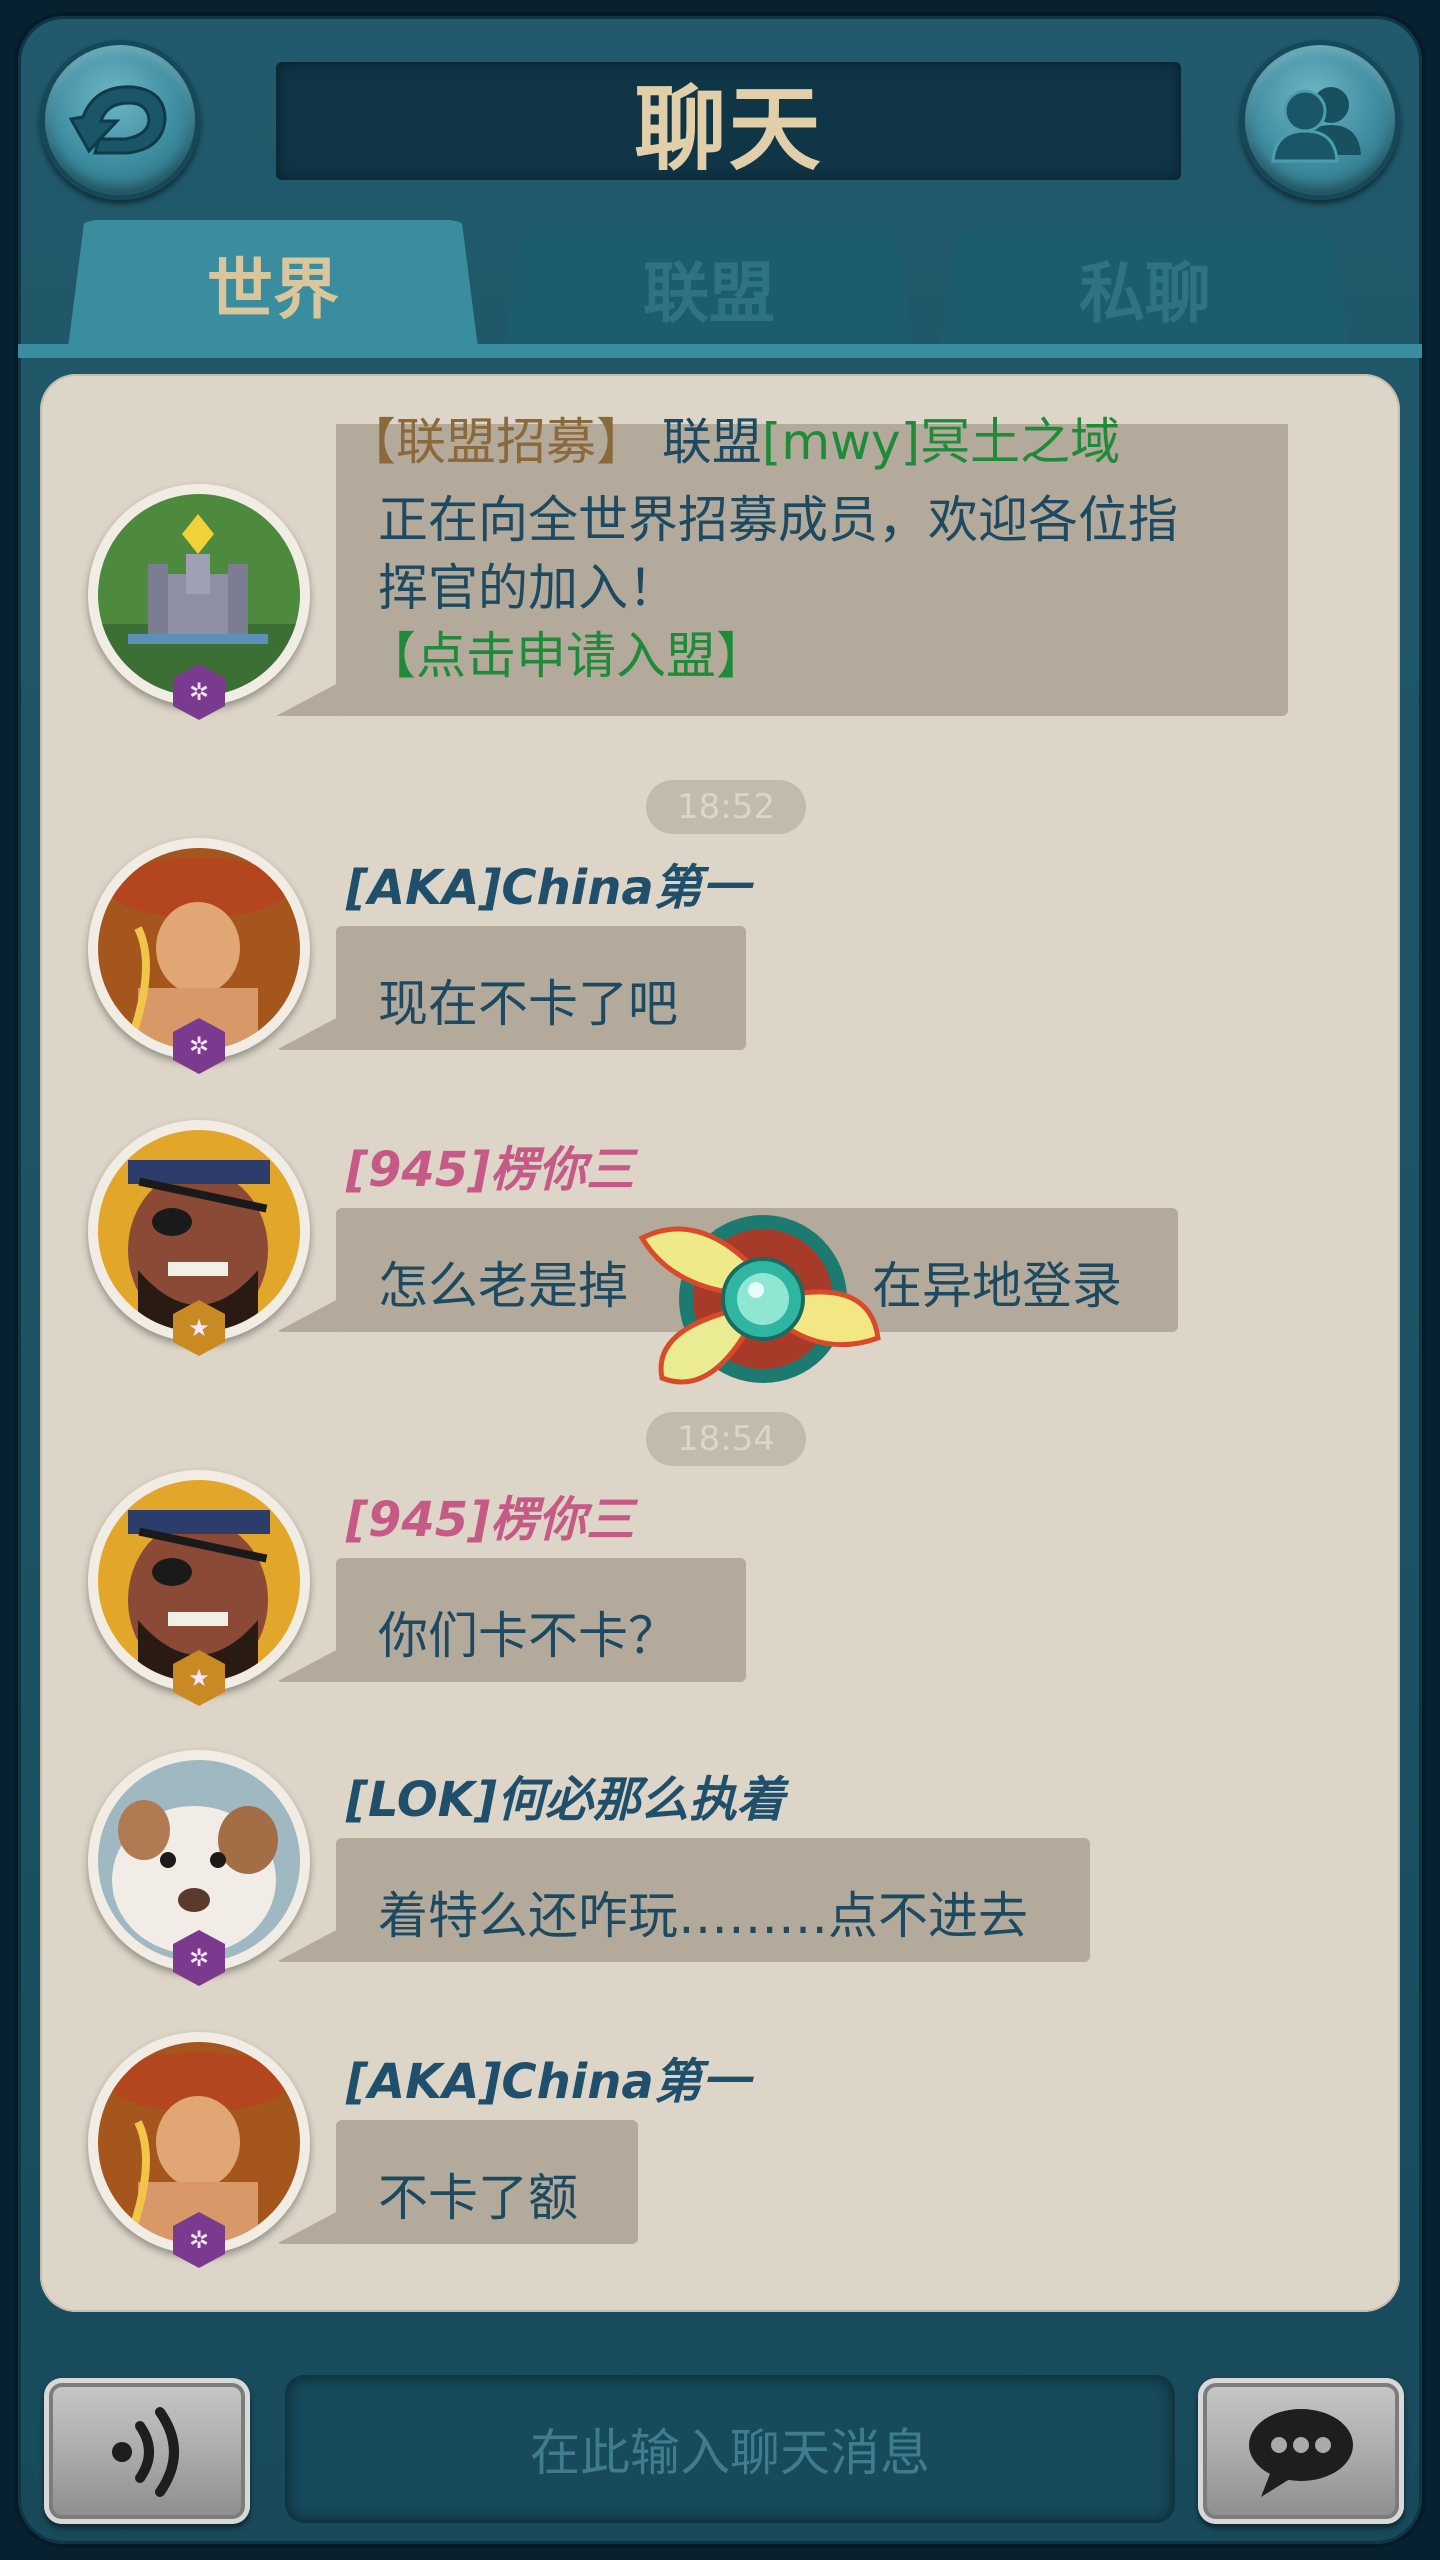 This screenshot has height=2560, width=1440. I want to click on message-bubble: 现在不卡了吧, so click(541, 988).